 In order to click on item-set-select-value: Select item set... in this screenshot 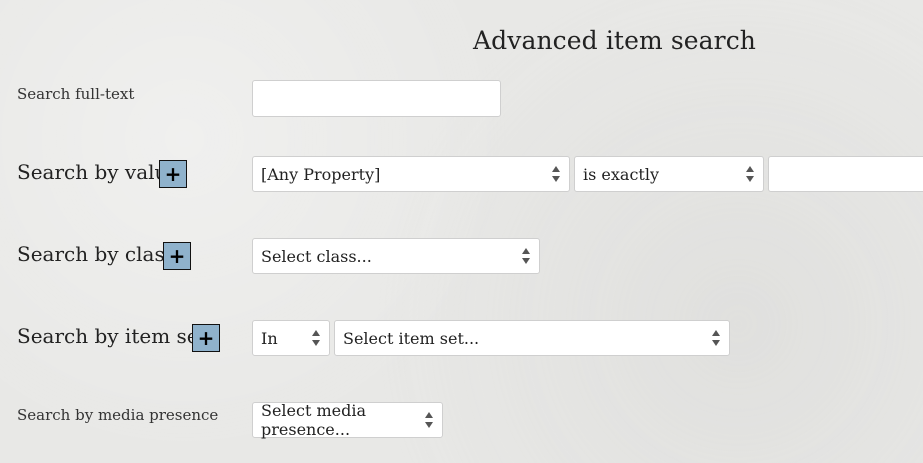, I will do `click(411, 338)`.